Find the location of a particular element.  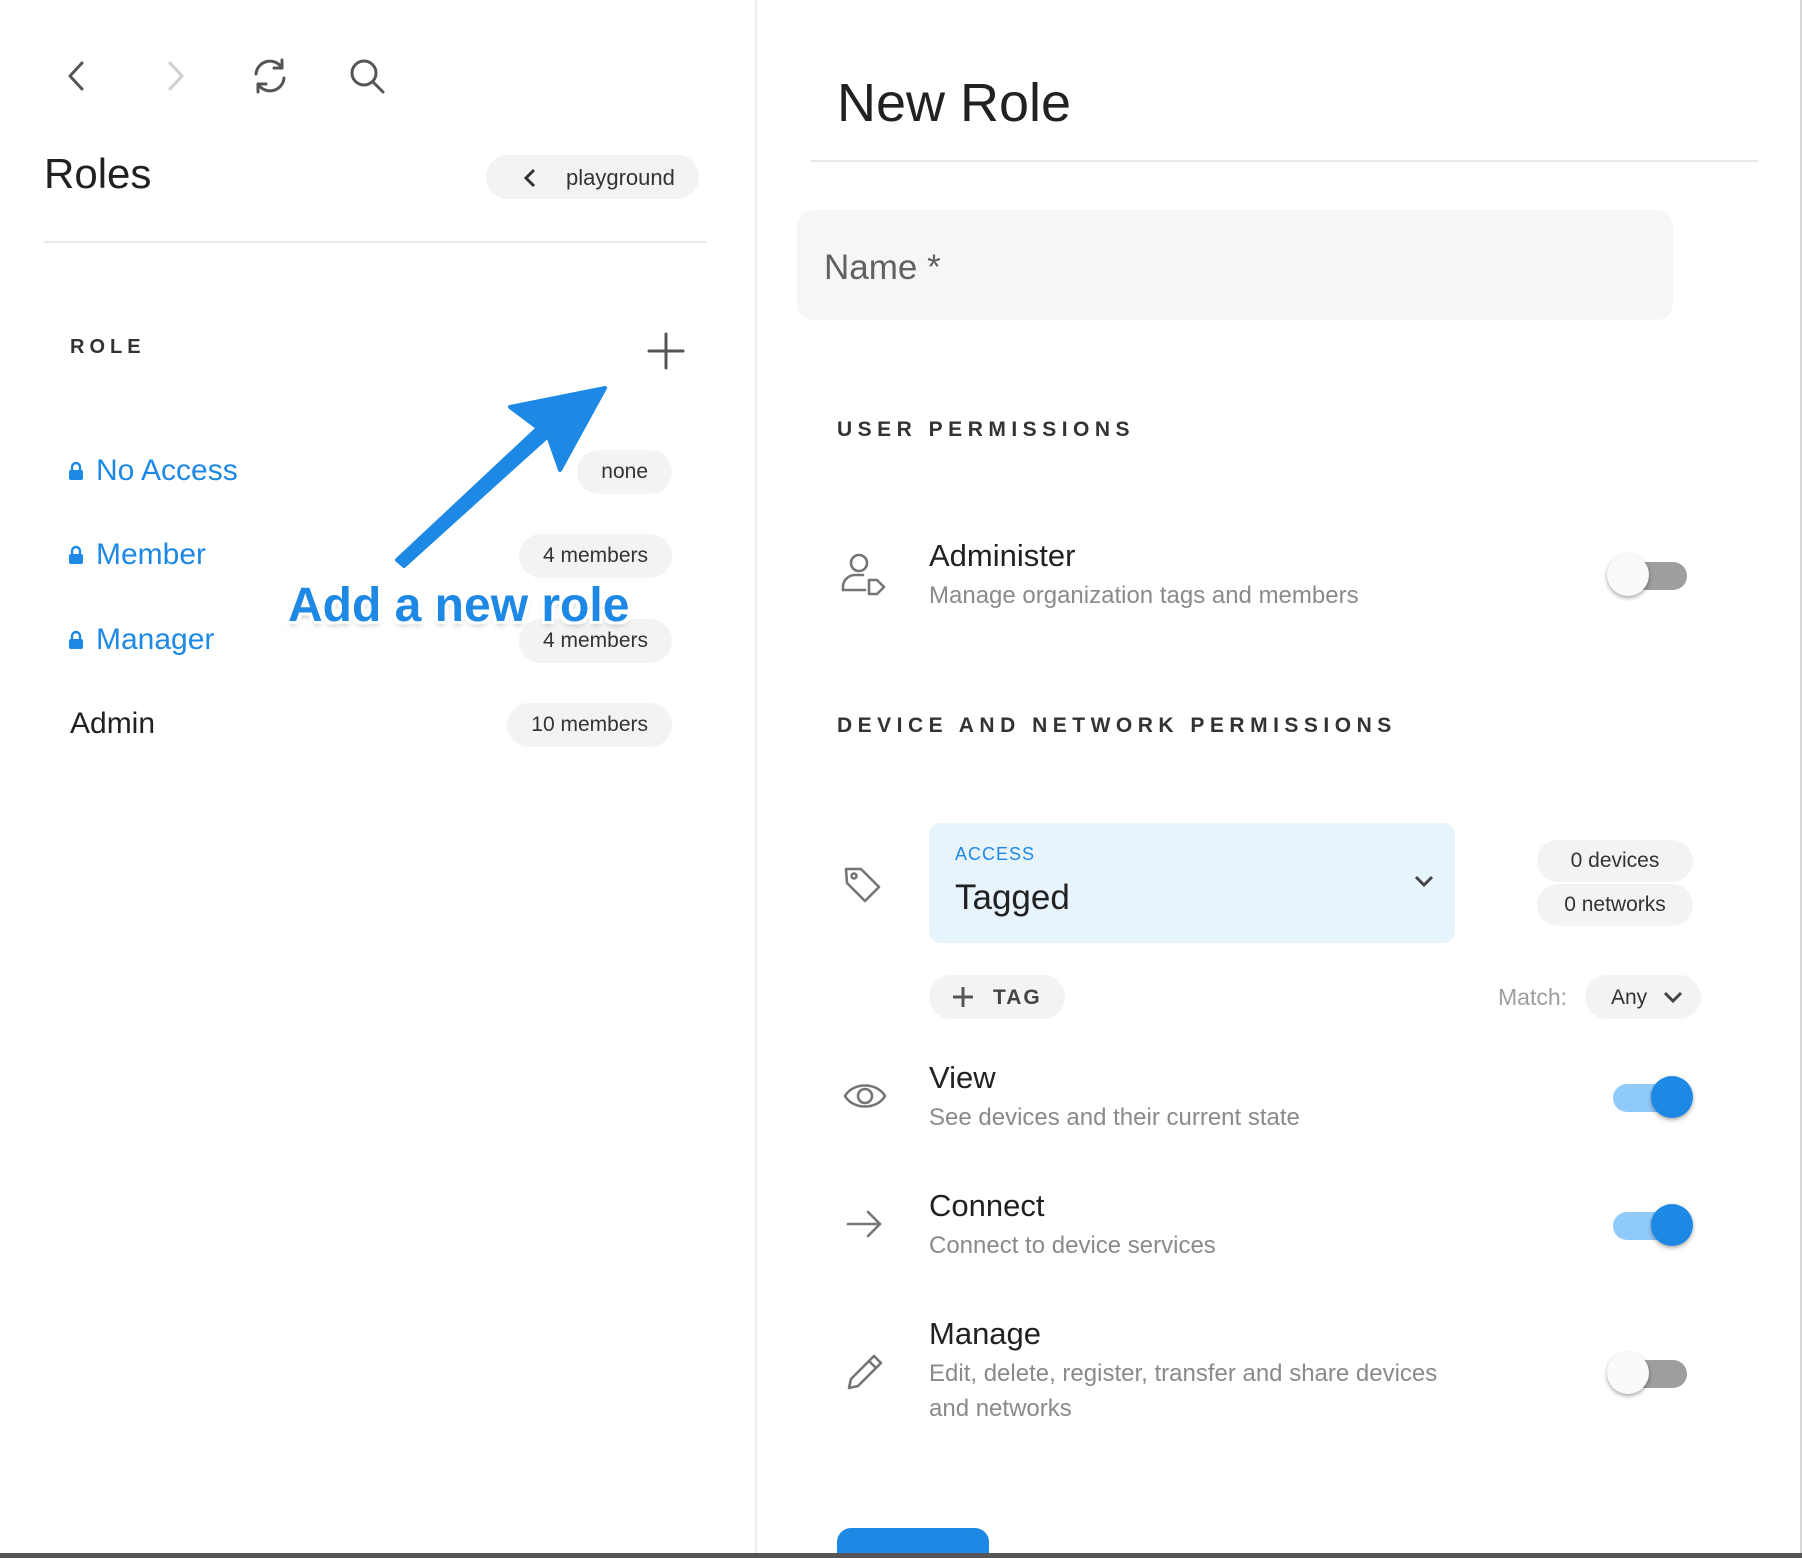

connect-description: Connect to device services is located at coordinates (1072, 1245).